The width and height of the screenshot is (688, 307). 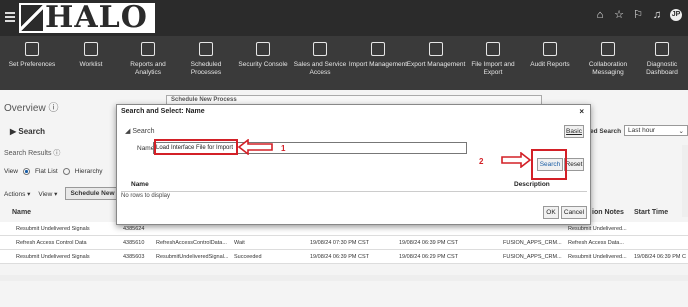 I want to click on view-row: View Flat List Hierarchy, so click(x=53, y=171).